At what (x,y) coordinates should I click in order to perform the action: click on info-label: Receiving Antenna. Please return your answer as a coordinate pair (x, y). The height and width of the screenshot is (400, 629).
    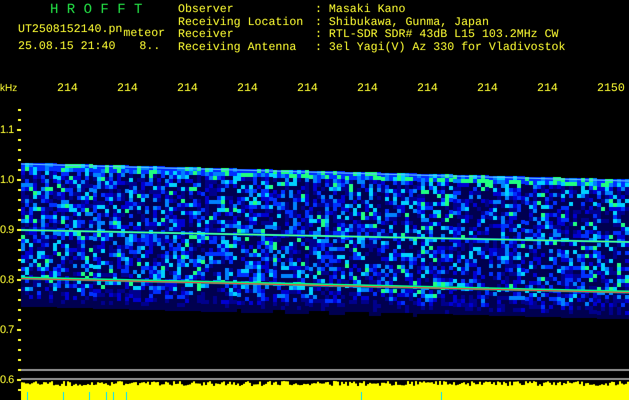
    Looking at the image, I should click on (238, 48).